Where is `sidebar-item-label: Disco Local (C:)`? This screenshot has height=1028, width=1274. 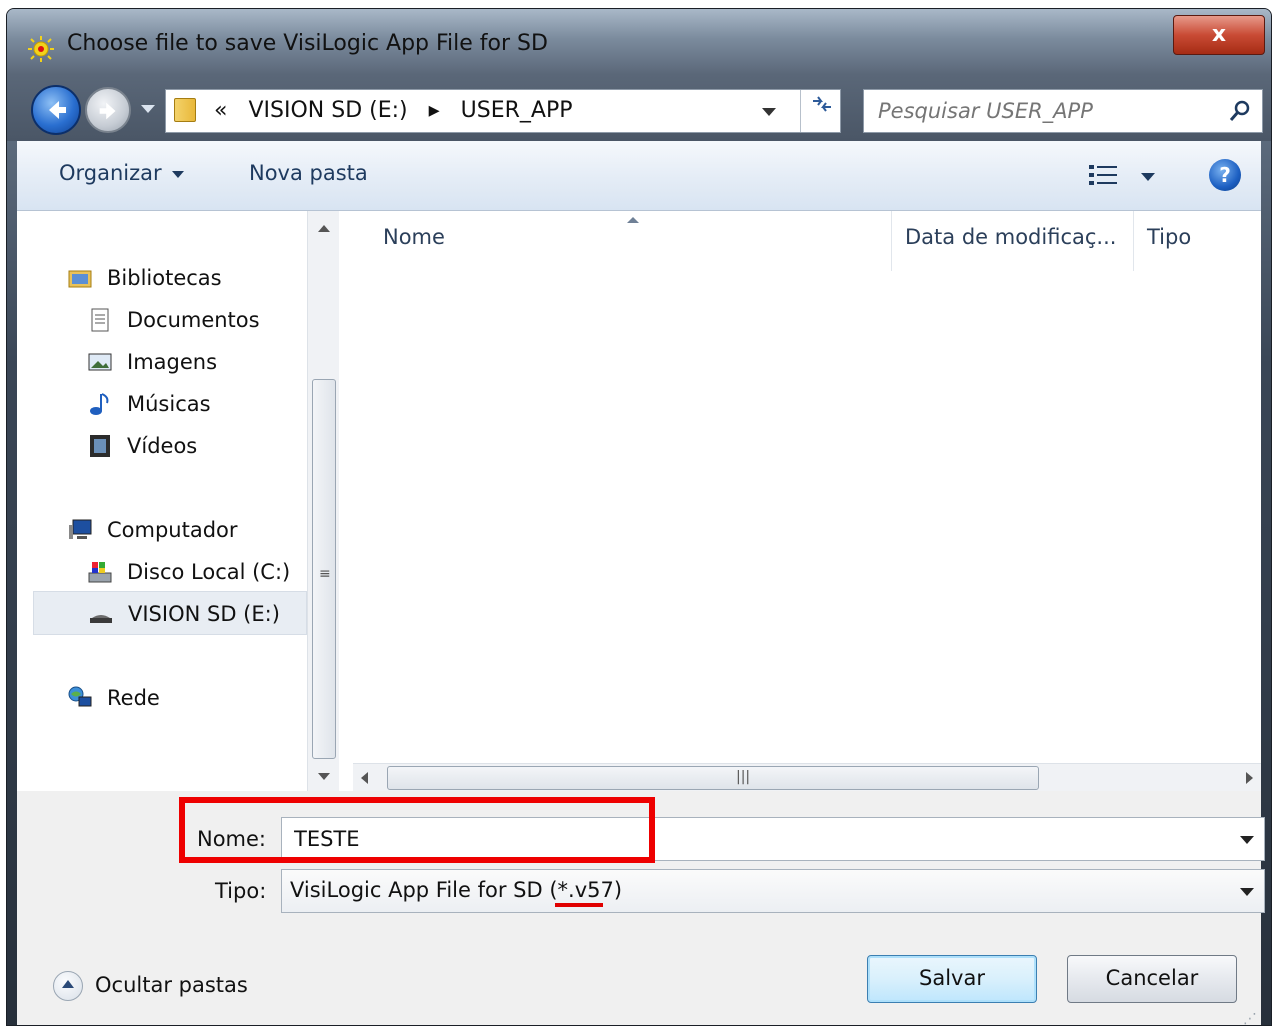 sidebar-item-label: Disco Local (C:) is located at coordinates (209, 572).